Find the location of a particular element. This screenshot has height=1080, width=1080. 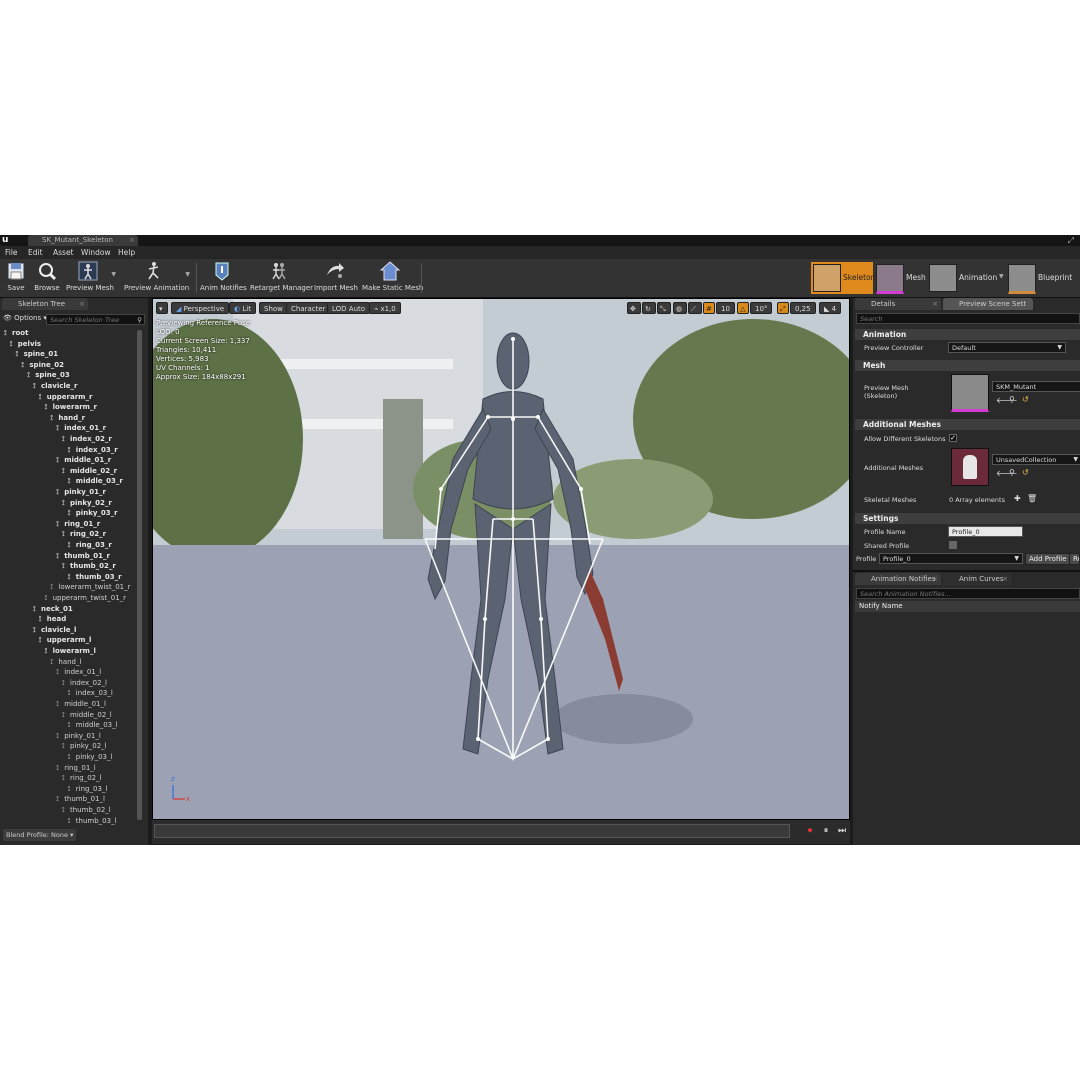

bone-row: ⟟ ring_01_l is located at coordinates (76, 768).